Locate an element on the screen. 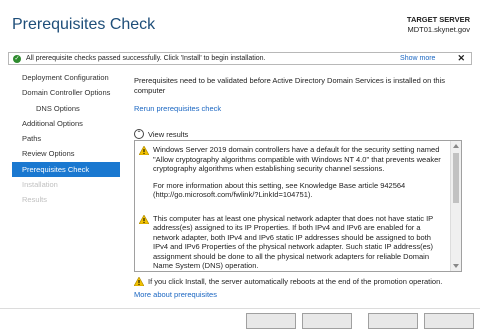  nav-item-additional-options: Additional Options is located at coordinates (66, 123).